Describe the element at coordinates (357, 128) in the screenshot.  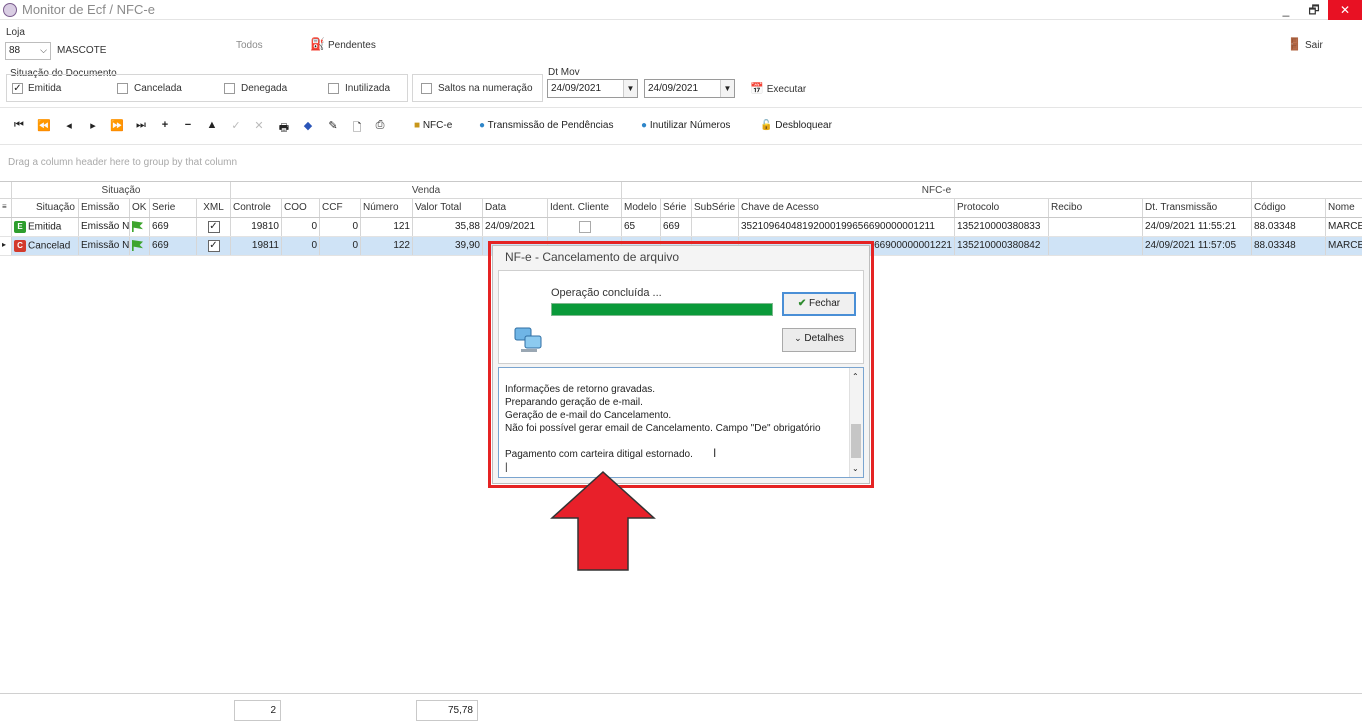
I see `preview-icon: 🗋` at that location.